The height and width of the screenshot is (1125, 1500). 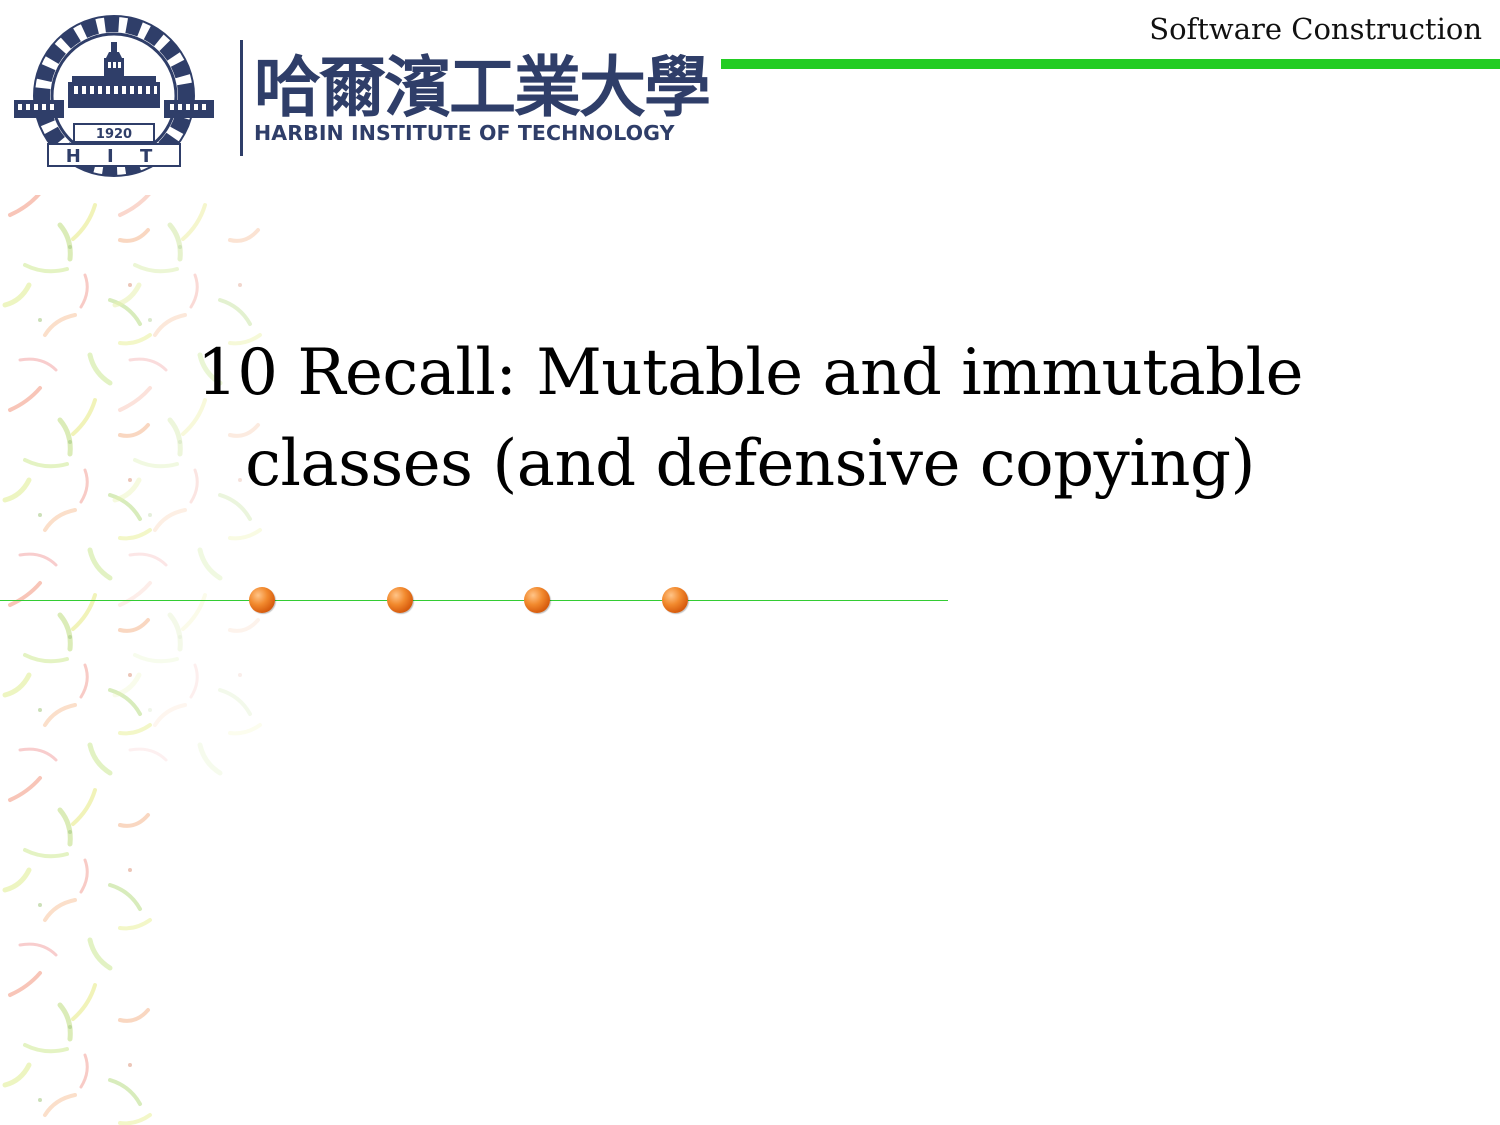 What do you see at coordinates (750, 464) in the screenshot?
I see `slide-title-line-2: classes (and defensive copying)` at bounding box center [750, 464].